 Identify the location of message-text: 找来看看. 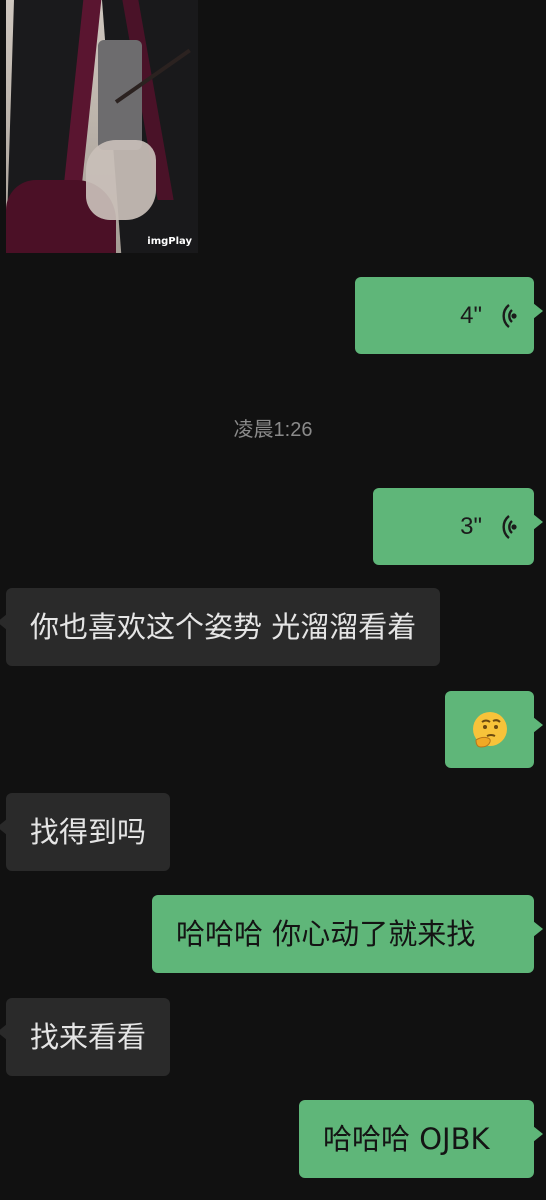
(88, 1036).